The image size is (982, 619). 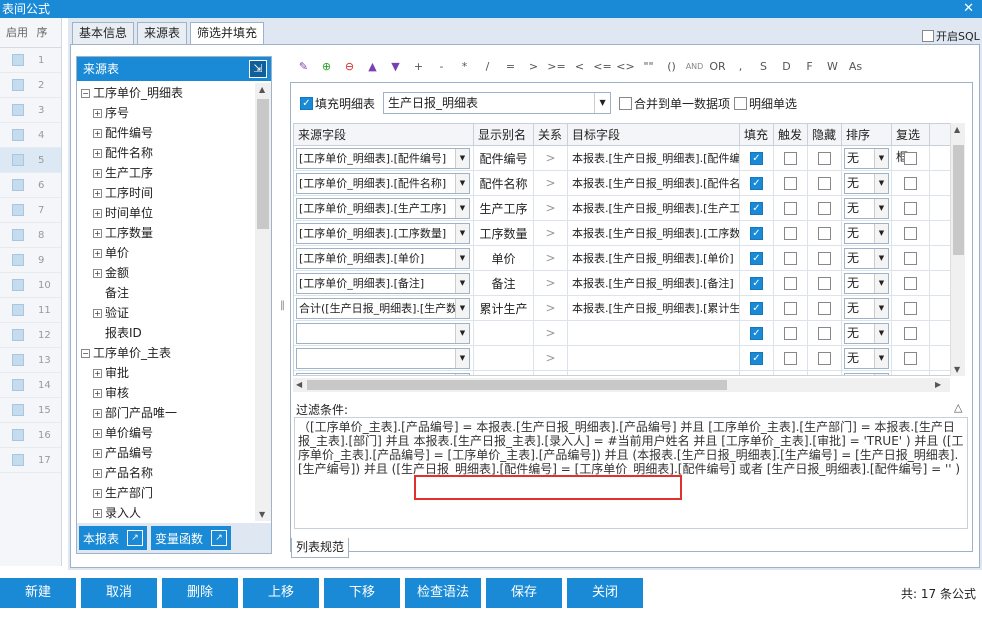 I want to click on detail-single-checkbox, so click(x=741, y=103).